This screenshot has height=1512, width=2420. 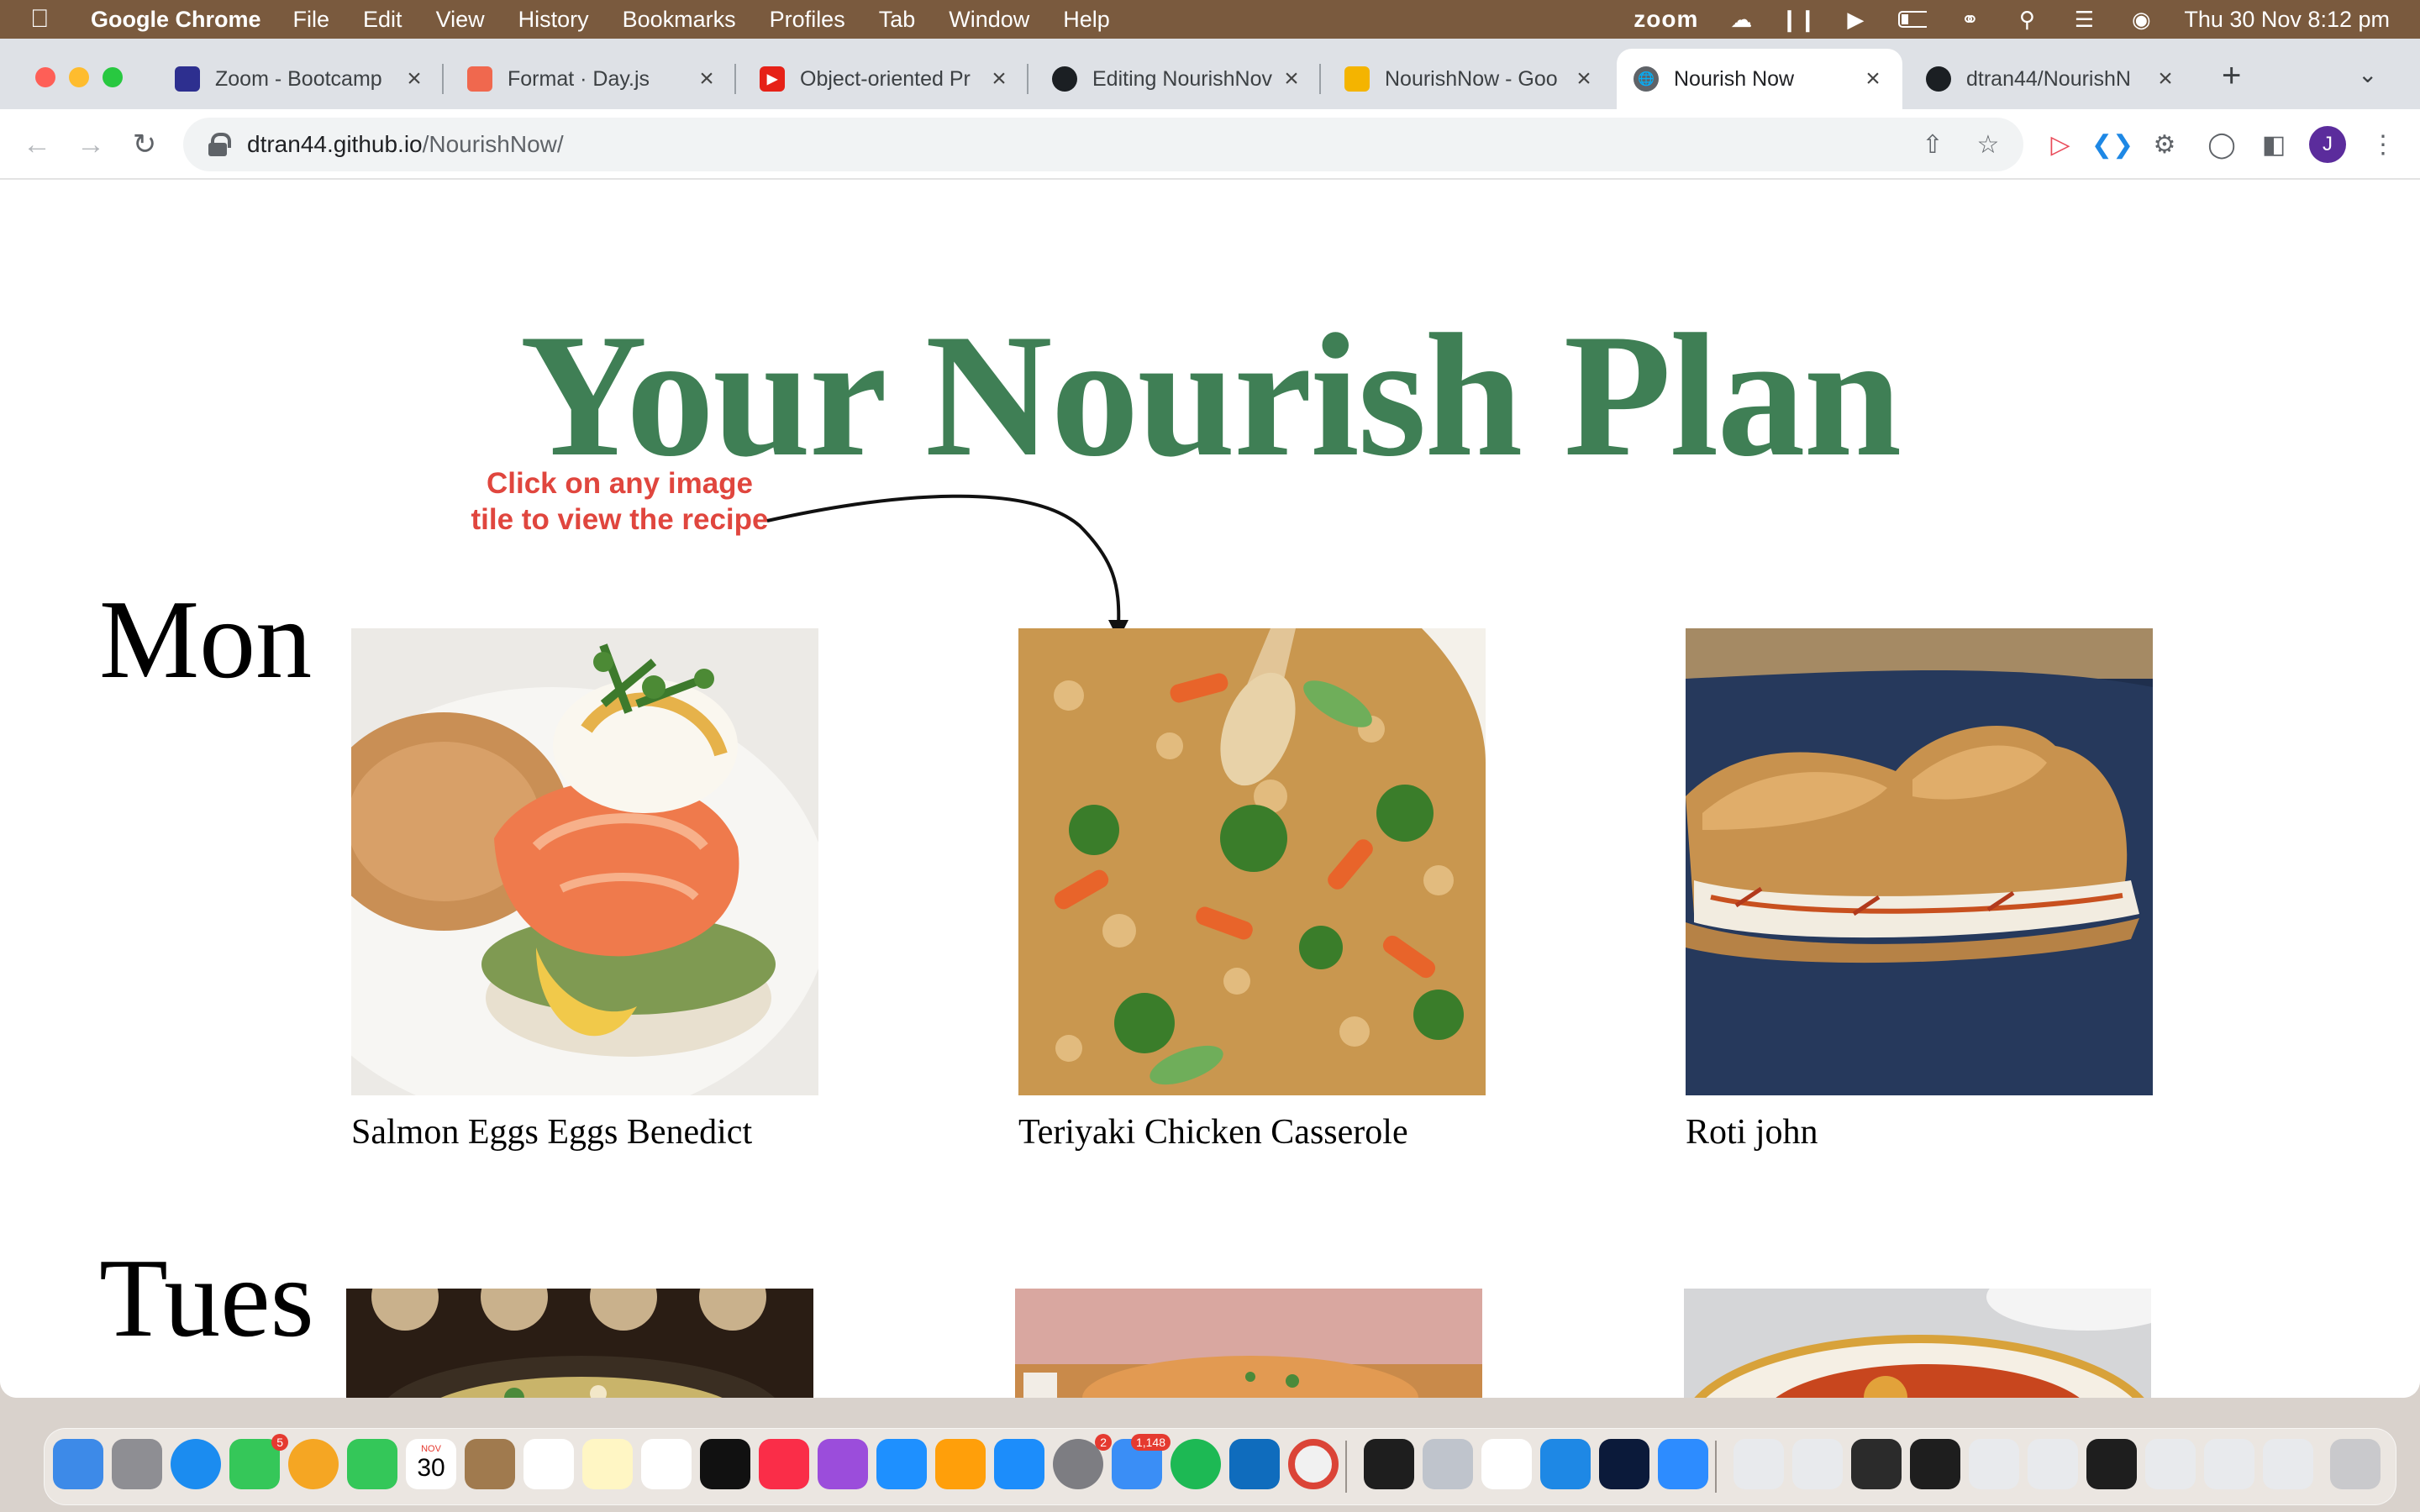 I want to click on share-icon: ⇧, so click(x=1932, y=144).